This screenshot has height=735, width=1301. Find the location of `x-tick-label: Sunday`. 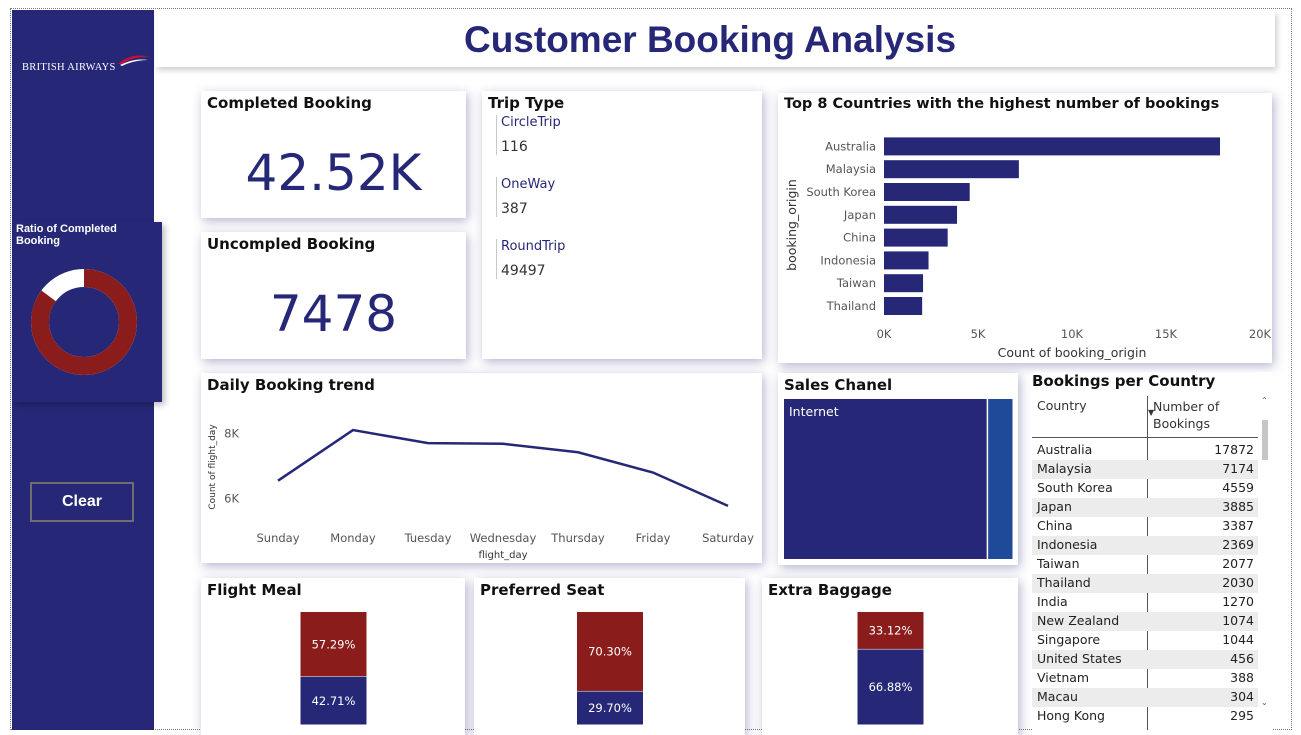

x-tick-label: Sunday is located at coordinates (277, 538).